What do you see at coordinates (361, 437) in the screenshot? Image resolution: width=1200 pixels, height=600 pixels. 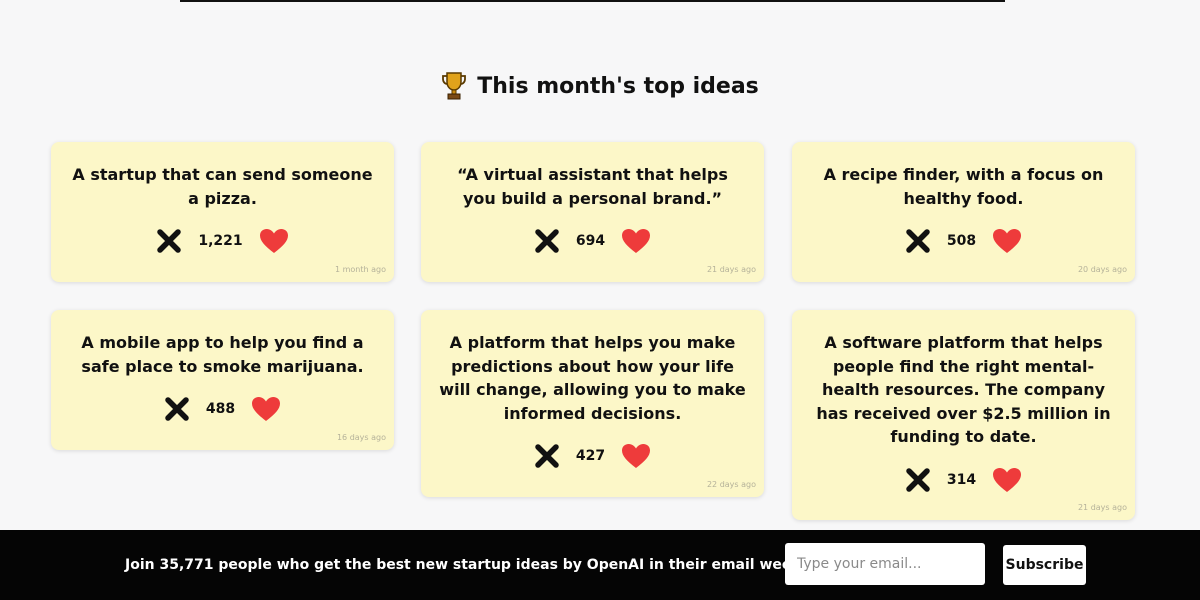 I see `idea-age: 16 days ago` at bounding box center [361, 437].